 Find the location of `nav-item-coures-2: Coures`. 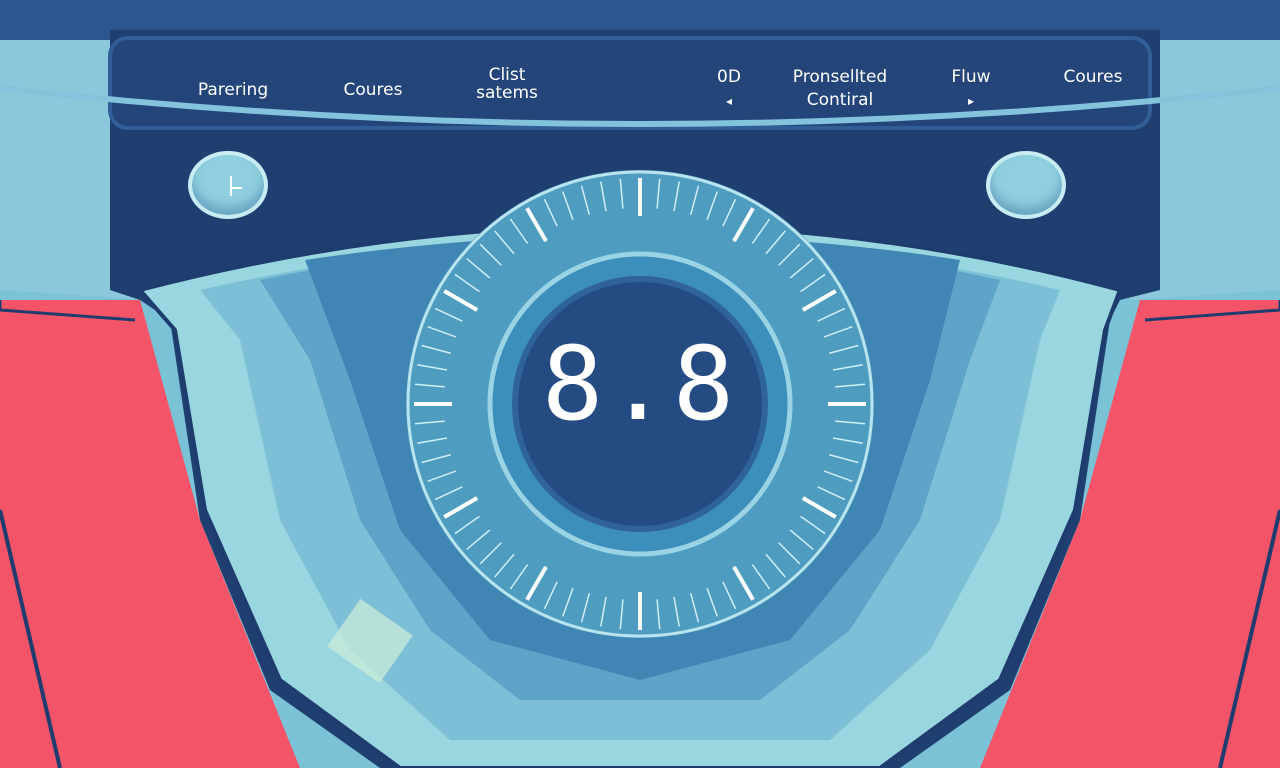

nav-item-coures-2: Coures is located at coordinates (1093, 77).